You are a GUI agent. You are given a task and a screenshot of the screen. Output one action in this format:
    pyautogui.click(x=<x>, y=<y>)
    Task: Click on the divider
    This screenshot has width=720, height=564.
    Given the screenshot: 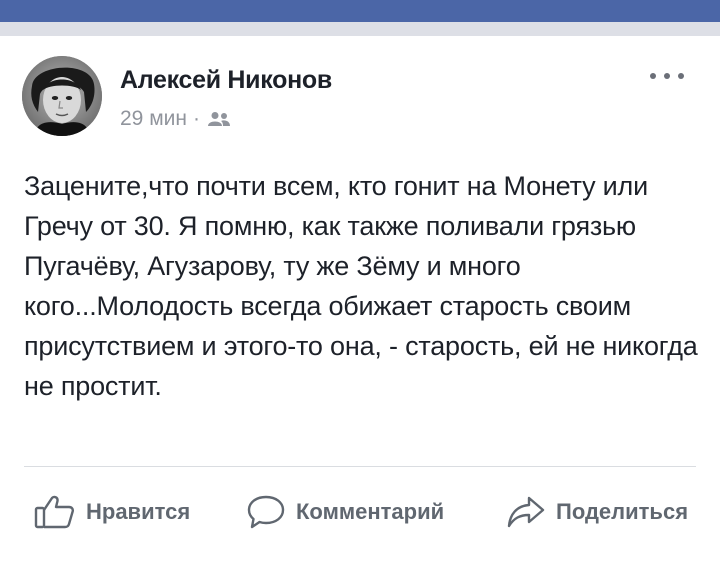 What is the action you would take?
    pyautogui.click(x=360, y=466)
    